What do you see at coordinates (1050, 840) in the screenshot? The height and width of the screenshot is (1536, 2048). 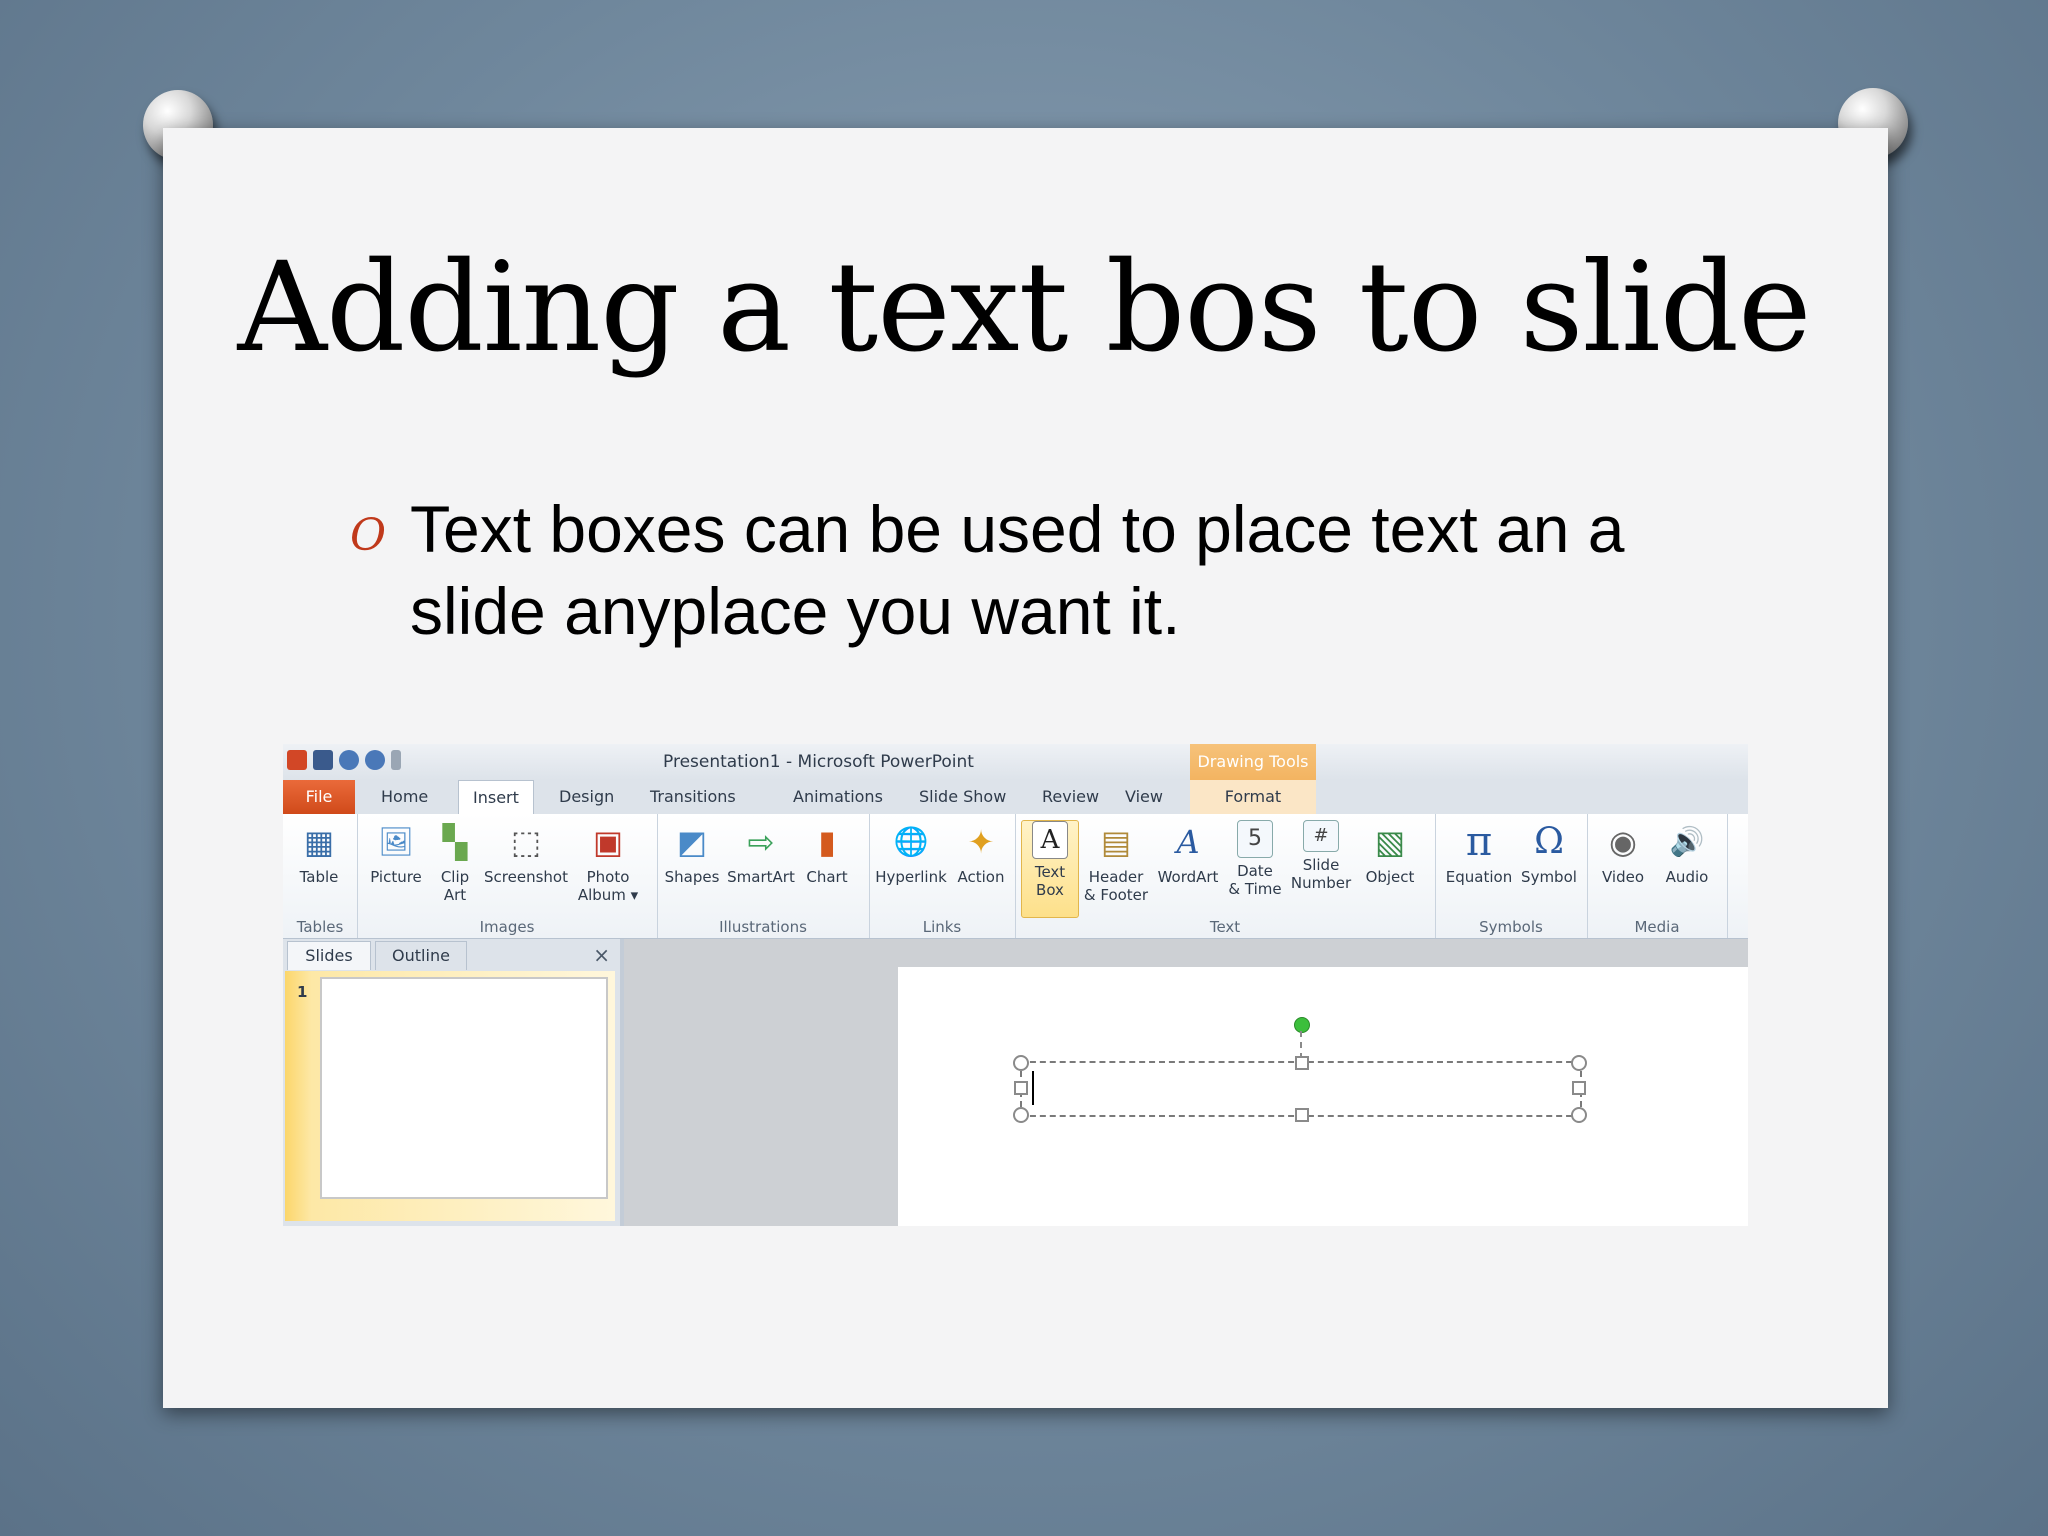 I see `text-box-icon: A` at bounding box center [1050, 840].